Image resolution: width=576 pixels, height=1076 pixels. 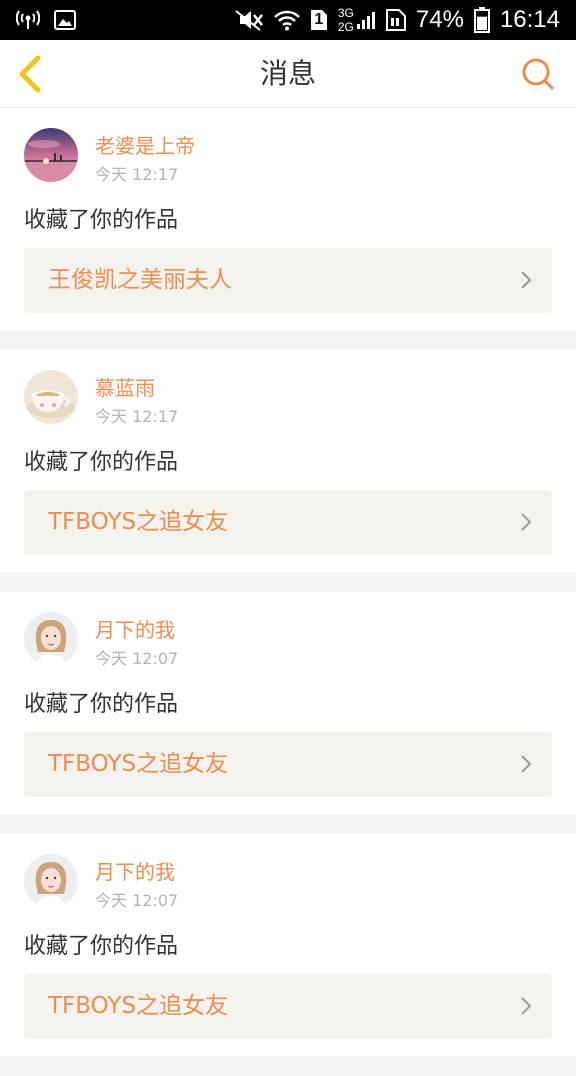 I want to click on sim-1-icon: 1, so click(x=319, y=20).